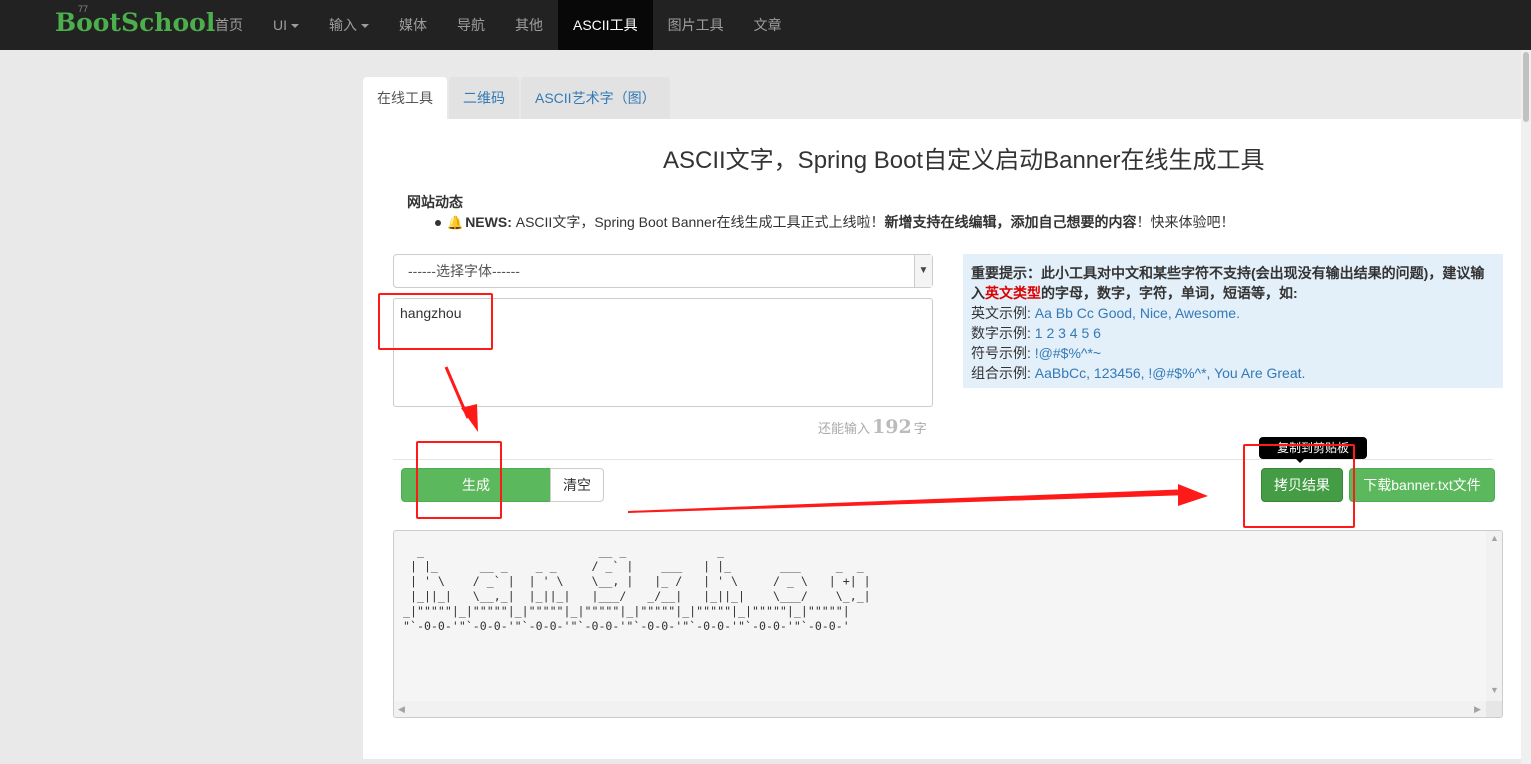 The width and height of the screenshot is (1531, 764). I want to click on page-title: ASCII文字，Spring Boot自定义启动Banner在线生成工具, so click(964, 160).